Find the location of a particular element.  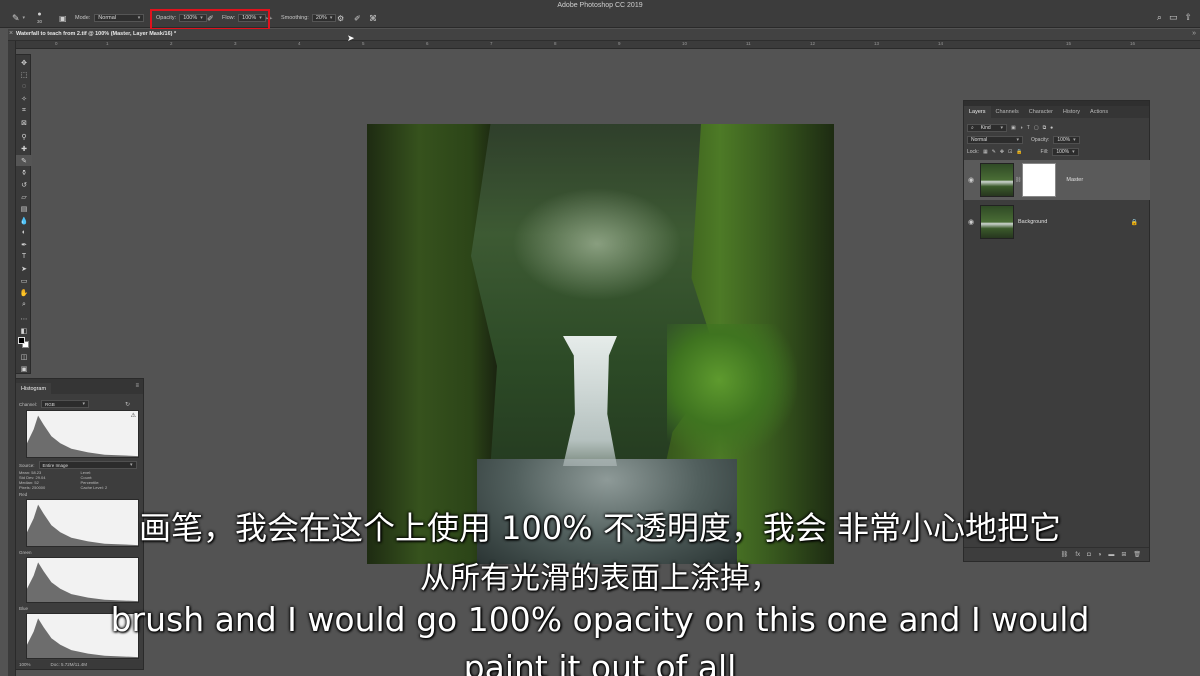

channel-select: RGB ▾ is located at coordinates (65, 404).